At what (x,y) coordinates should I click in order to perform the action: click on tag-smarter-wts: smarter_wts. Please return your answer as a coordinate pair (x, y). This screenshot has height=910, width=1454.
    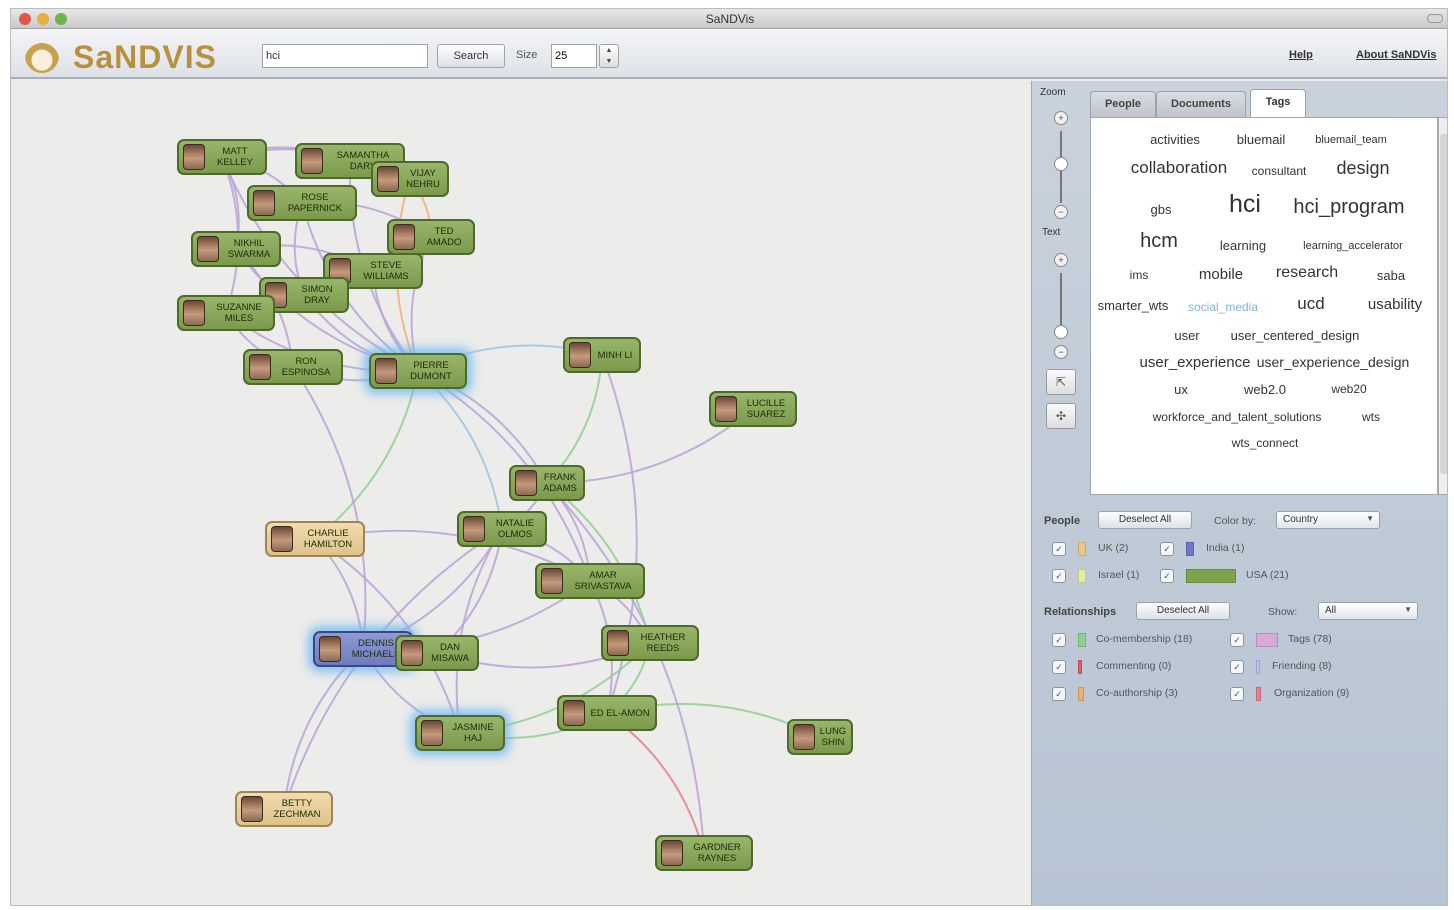
    Looking at the image, I should click on (1133, 305).